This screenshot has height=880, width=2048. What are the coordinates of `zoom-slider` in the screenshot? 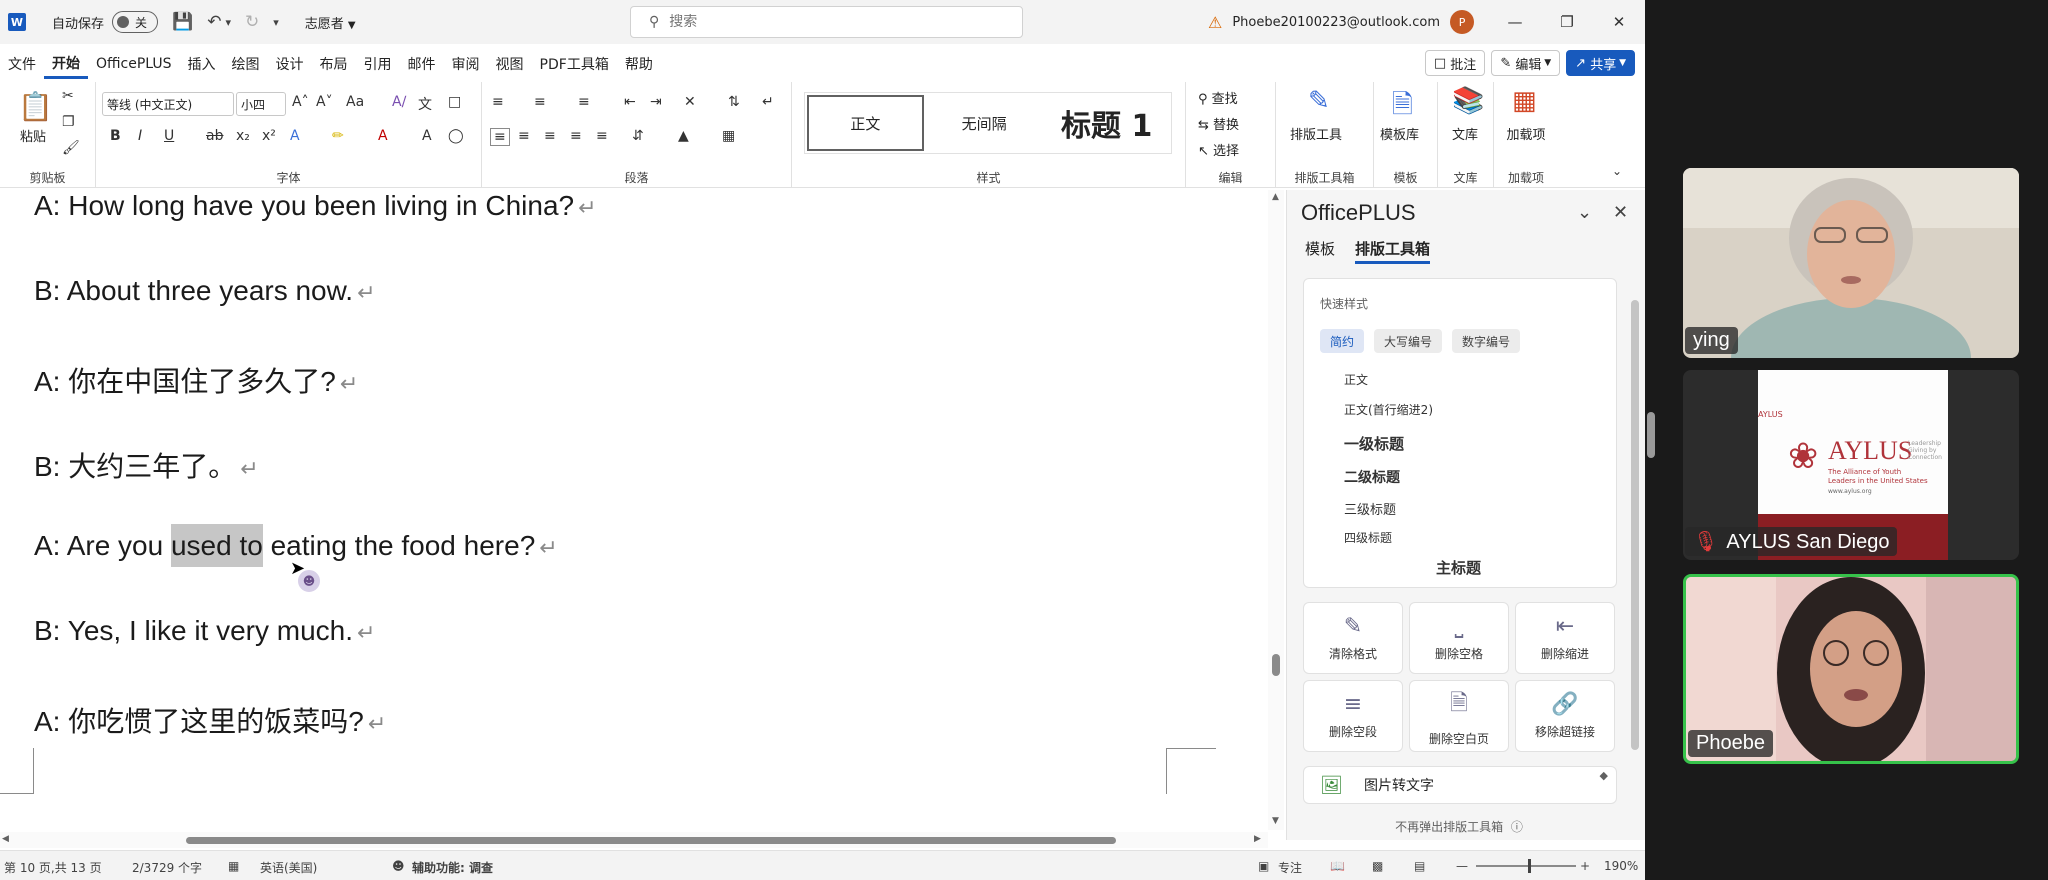 It's located at (1526, 866).